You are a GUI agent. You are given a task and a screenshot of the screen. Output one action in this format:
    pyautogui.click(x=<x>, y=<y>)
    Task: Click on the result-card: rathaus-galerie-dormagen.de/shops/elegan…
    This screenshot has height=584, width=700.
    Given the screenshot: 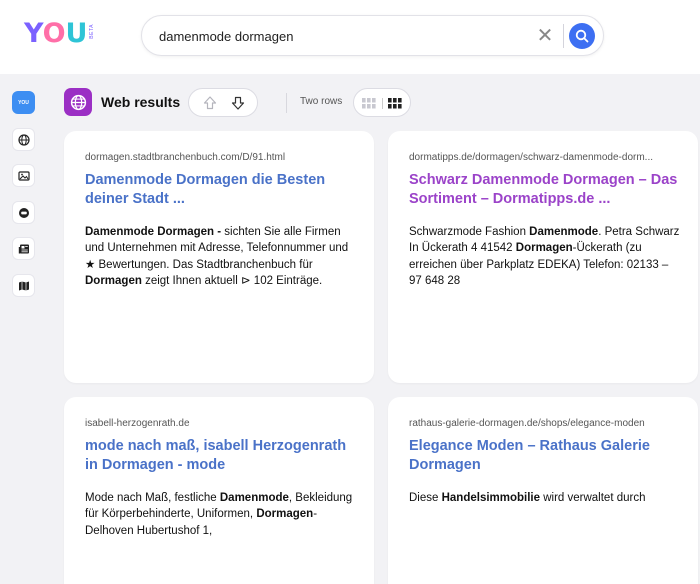 What is the action you would take?
    pyautogui.click(x=543, y=490)
    